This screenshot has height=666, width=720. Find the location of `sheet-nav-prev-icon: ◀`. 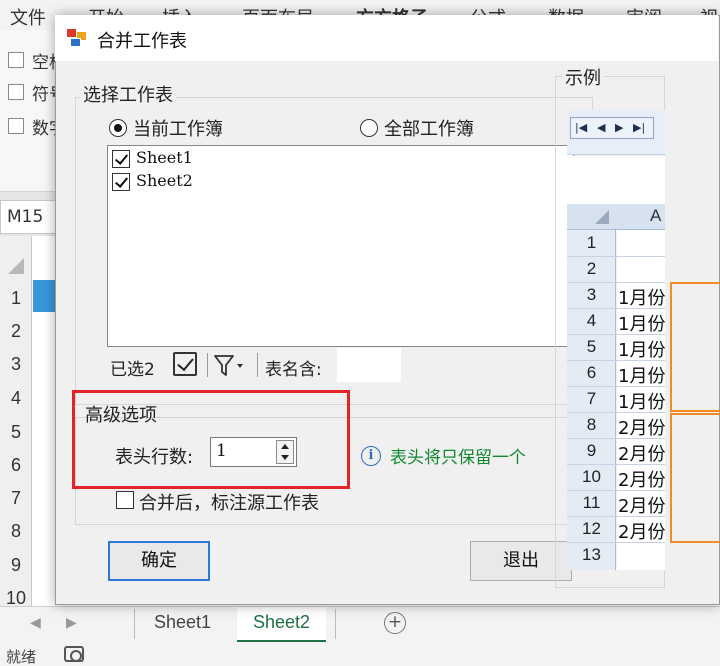

sheet-nav-prev-icon: ◀ is located at coordinates (35, 623).